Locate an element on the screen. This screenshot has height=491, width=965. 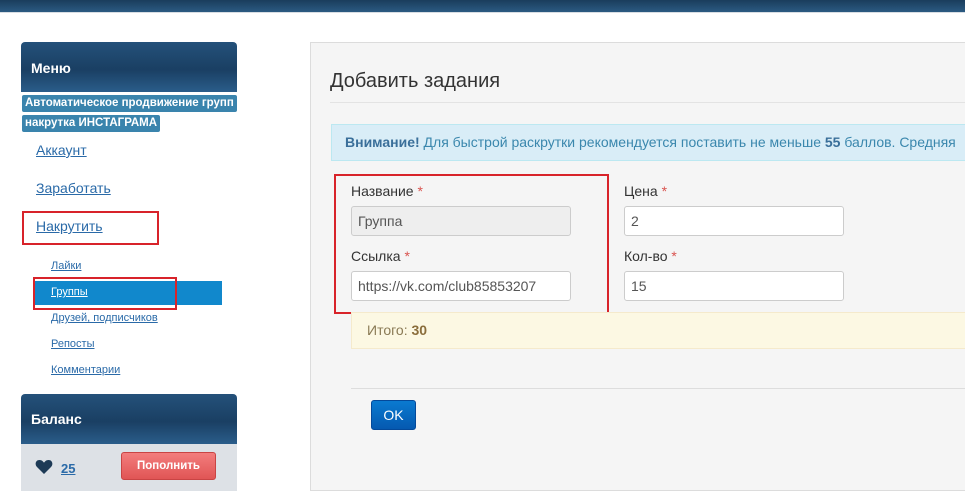
alert-strong: Внимание! is located at coordinates (382, 142).